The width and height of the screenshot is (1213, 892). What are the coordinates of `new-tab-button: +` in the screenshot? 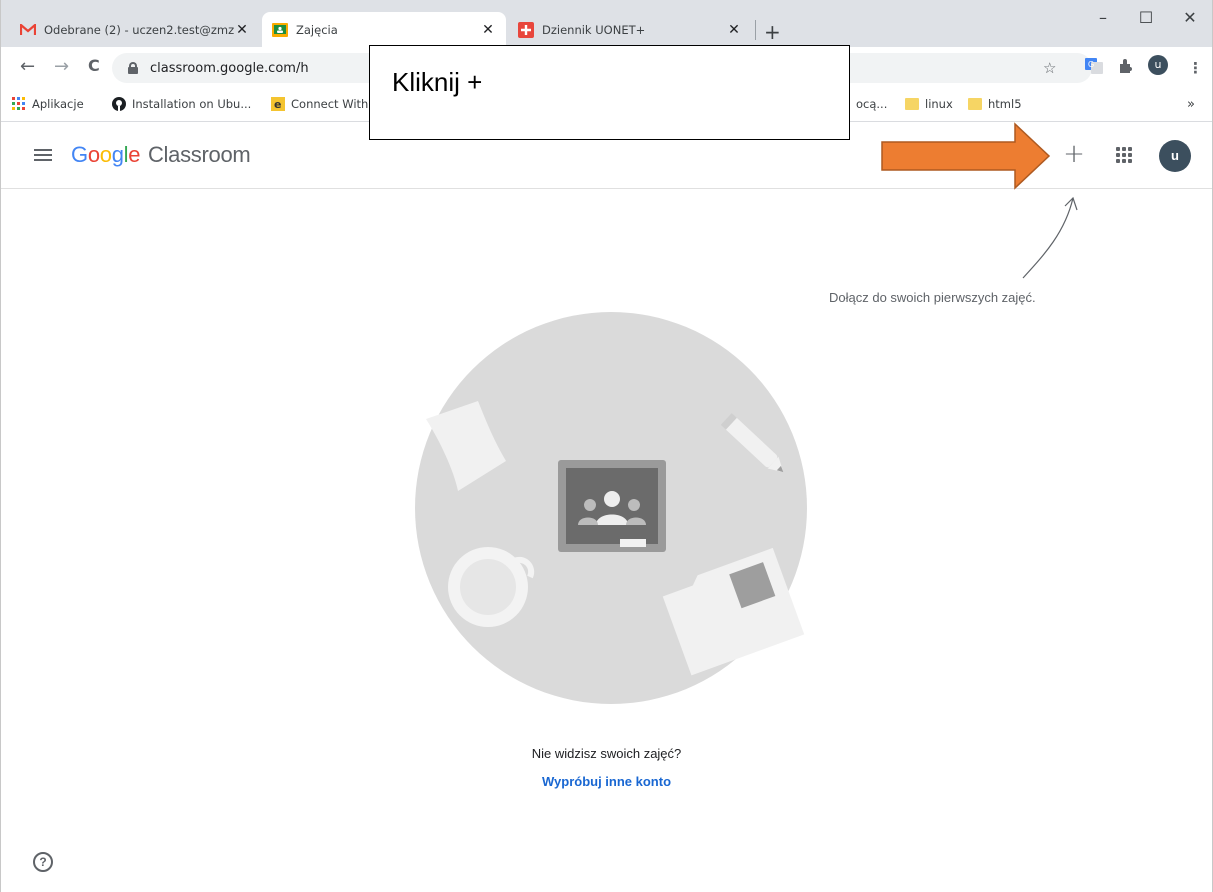 It's located at (772, 32).